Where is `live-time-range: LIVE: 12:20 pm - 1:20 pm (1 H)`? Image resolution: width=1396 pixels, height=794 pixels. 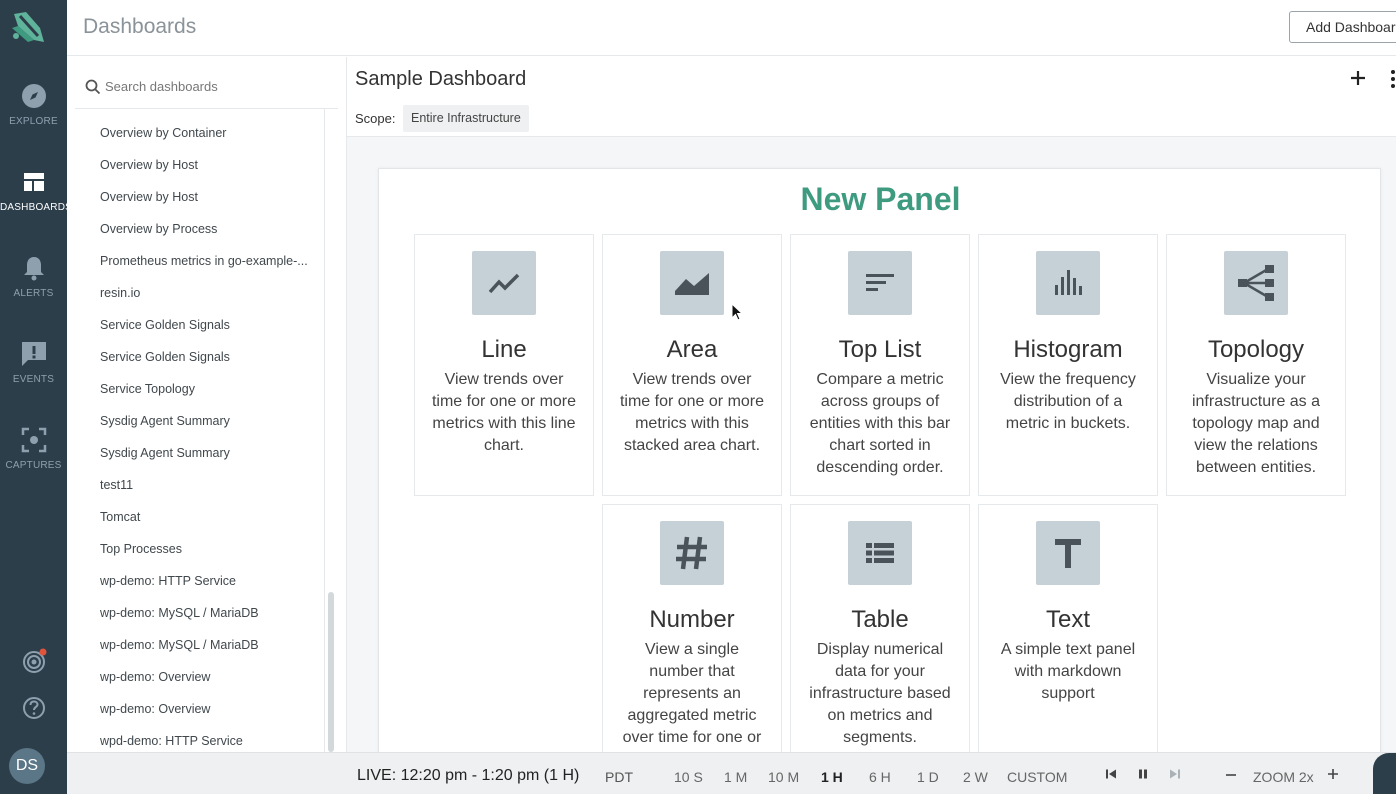
live-time-range: LIVE: 12:20 pm - 1:20 pm (1 H) is located at coordinates (468, 775).